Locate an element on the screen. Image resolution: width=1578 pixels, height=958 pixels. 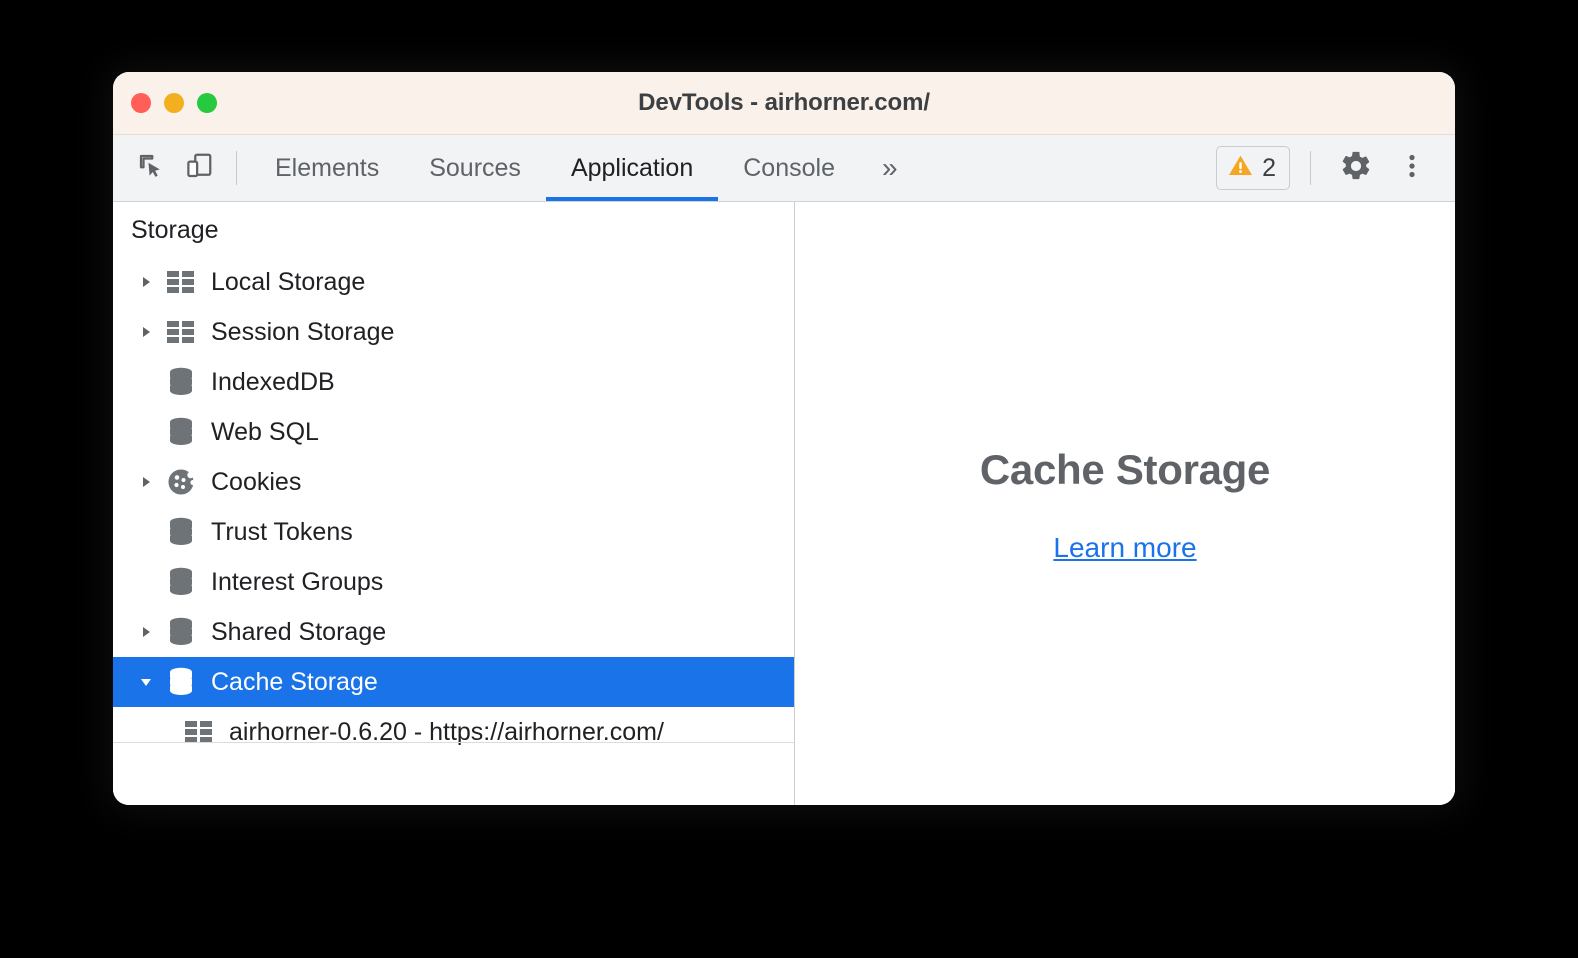
inspect-element-button is located at coordinates (151, 168).